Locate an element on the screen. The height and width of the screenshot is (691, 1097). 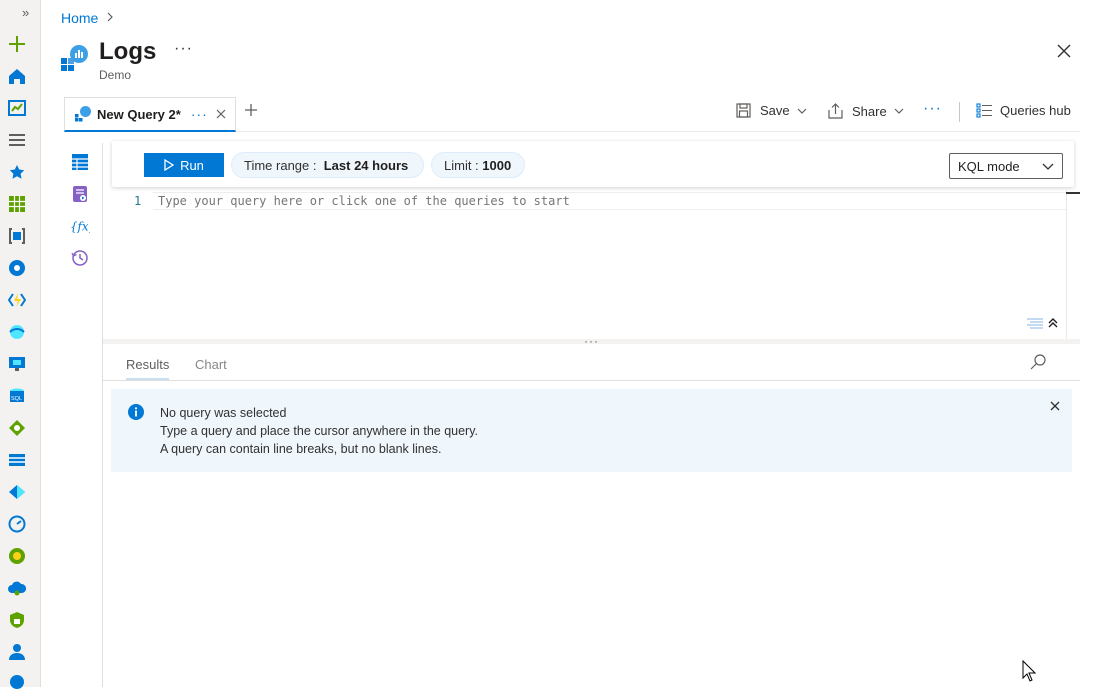
all-resources-icon is located at coordinates (17, 204).